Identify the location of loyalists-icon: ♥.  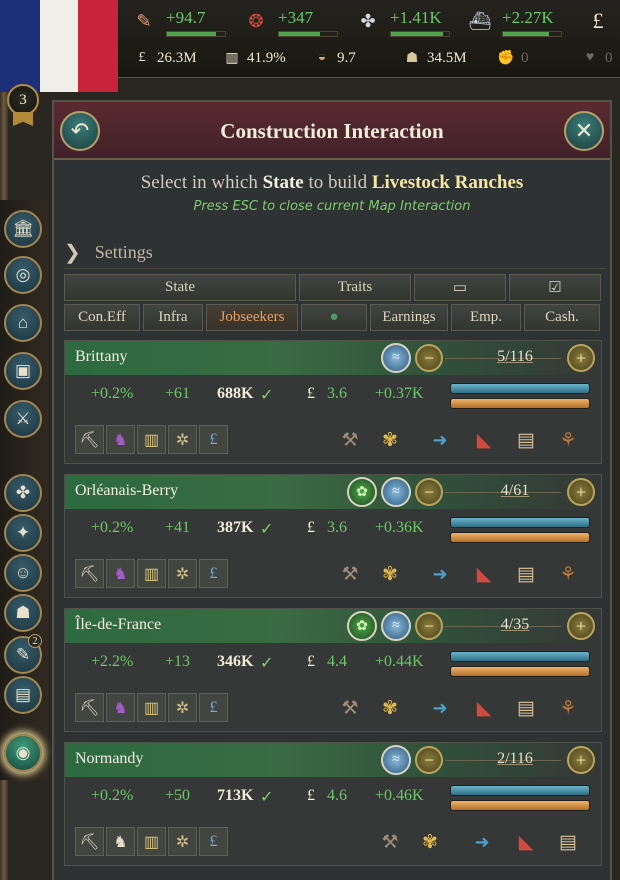
(590, 57).